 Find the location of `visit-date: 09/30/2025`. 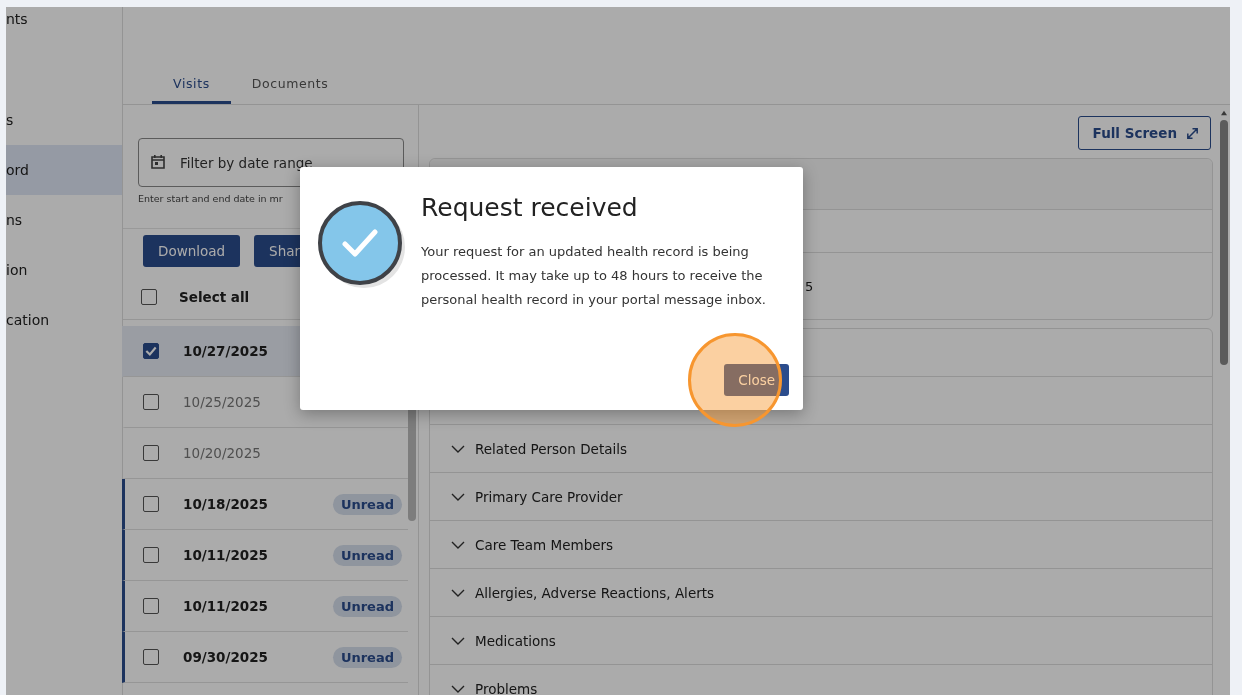

visit-date: 09/30/2025 is located at coordinates (226, 657).